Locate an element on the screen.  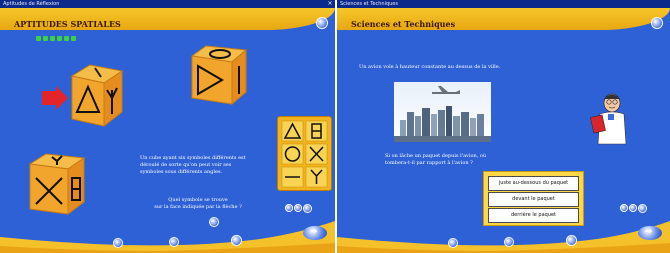
city-photo is located at coordinates (442, 112).